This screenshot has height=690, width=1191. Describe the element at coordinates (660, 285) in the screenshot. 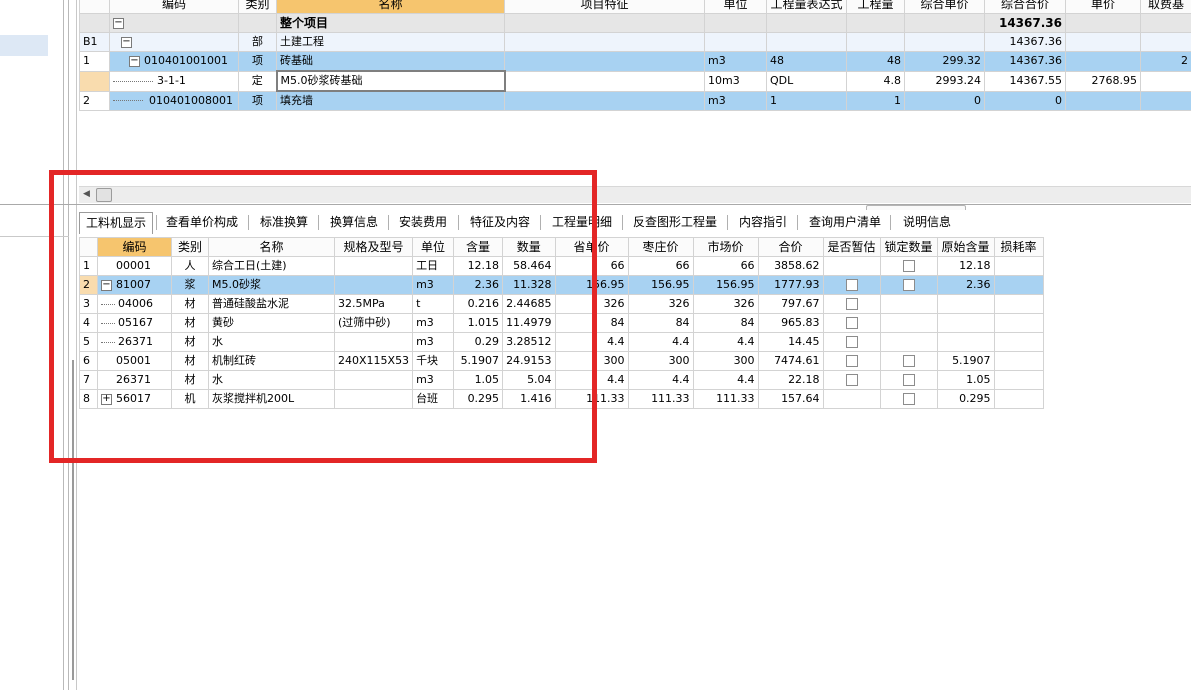

I see `zaozhuang-price-cell: 156.95` at that location.